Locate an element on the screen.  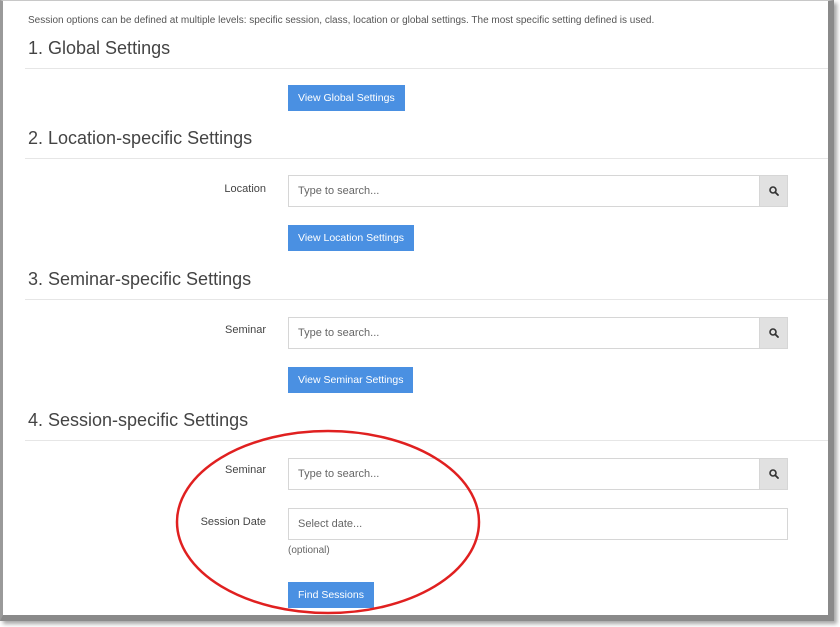
seminar-label: Seminar is located at coordinates (245, 330).